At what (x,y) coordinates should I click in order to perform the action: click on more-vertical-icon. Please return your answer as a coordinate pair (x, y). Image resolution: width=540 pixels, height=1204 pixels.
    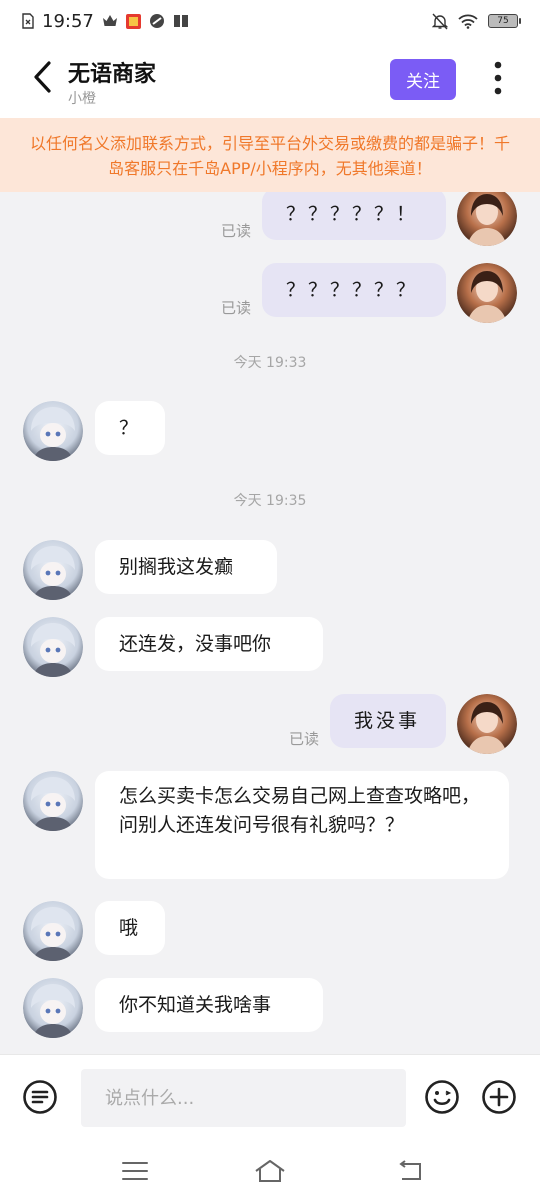
    Looking at the image, I should click on (498, 80).